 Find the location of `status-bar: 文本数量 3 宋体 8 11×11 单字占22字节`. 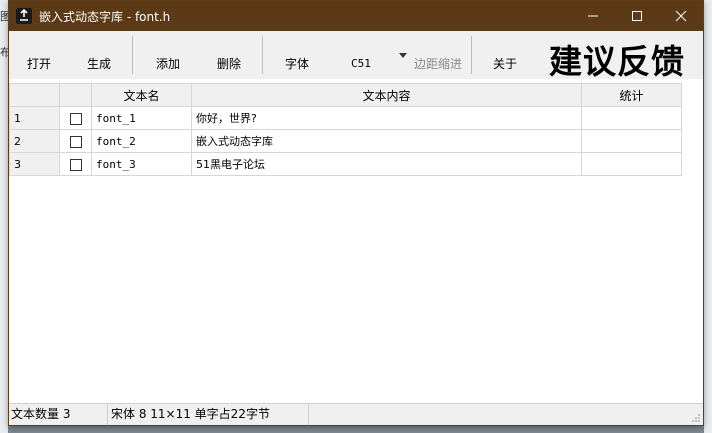

status-bar: 文本数量 3 宋体 8 11×11 单字占22字节 is located at coordinates (356, 414).